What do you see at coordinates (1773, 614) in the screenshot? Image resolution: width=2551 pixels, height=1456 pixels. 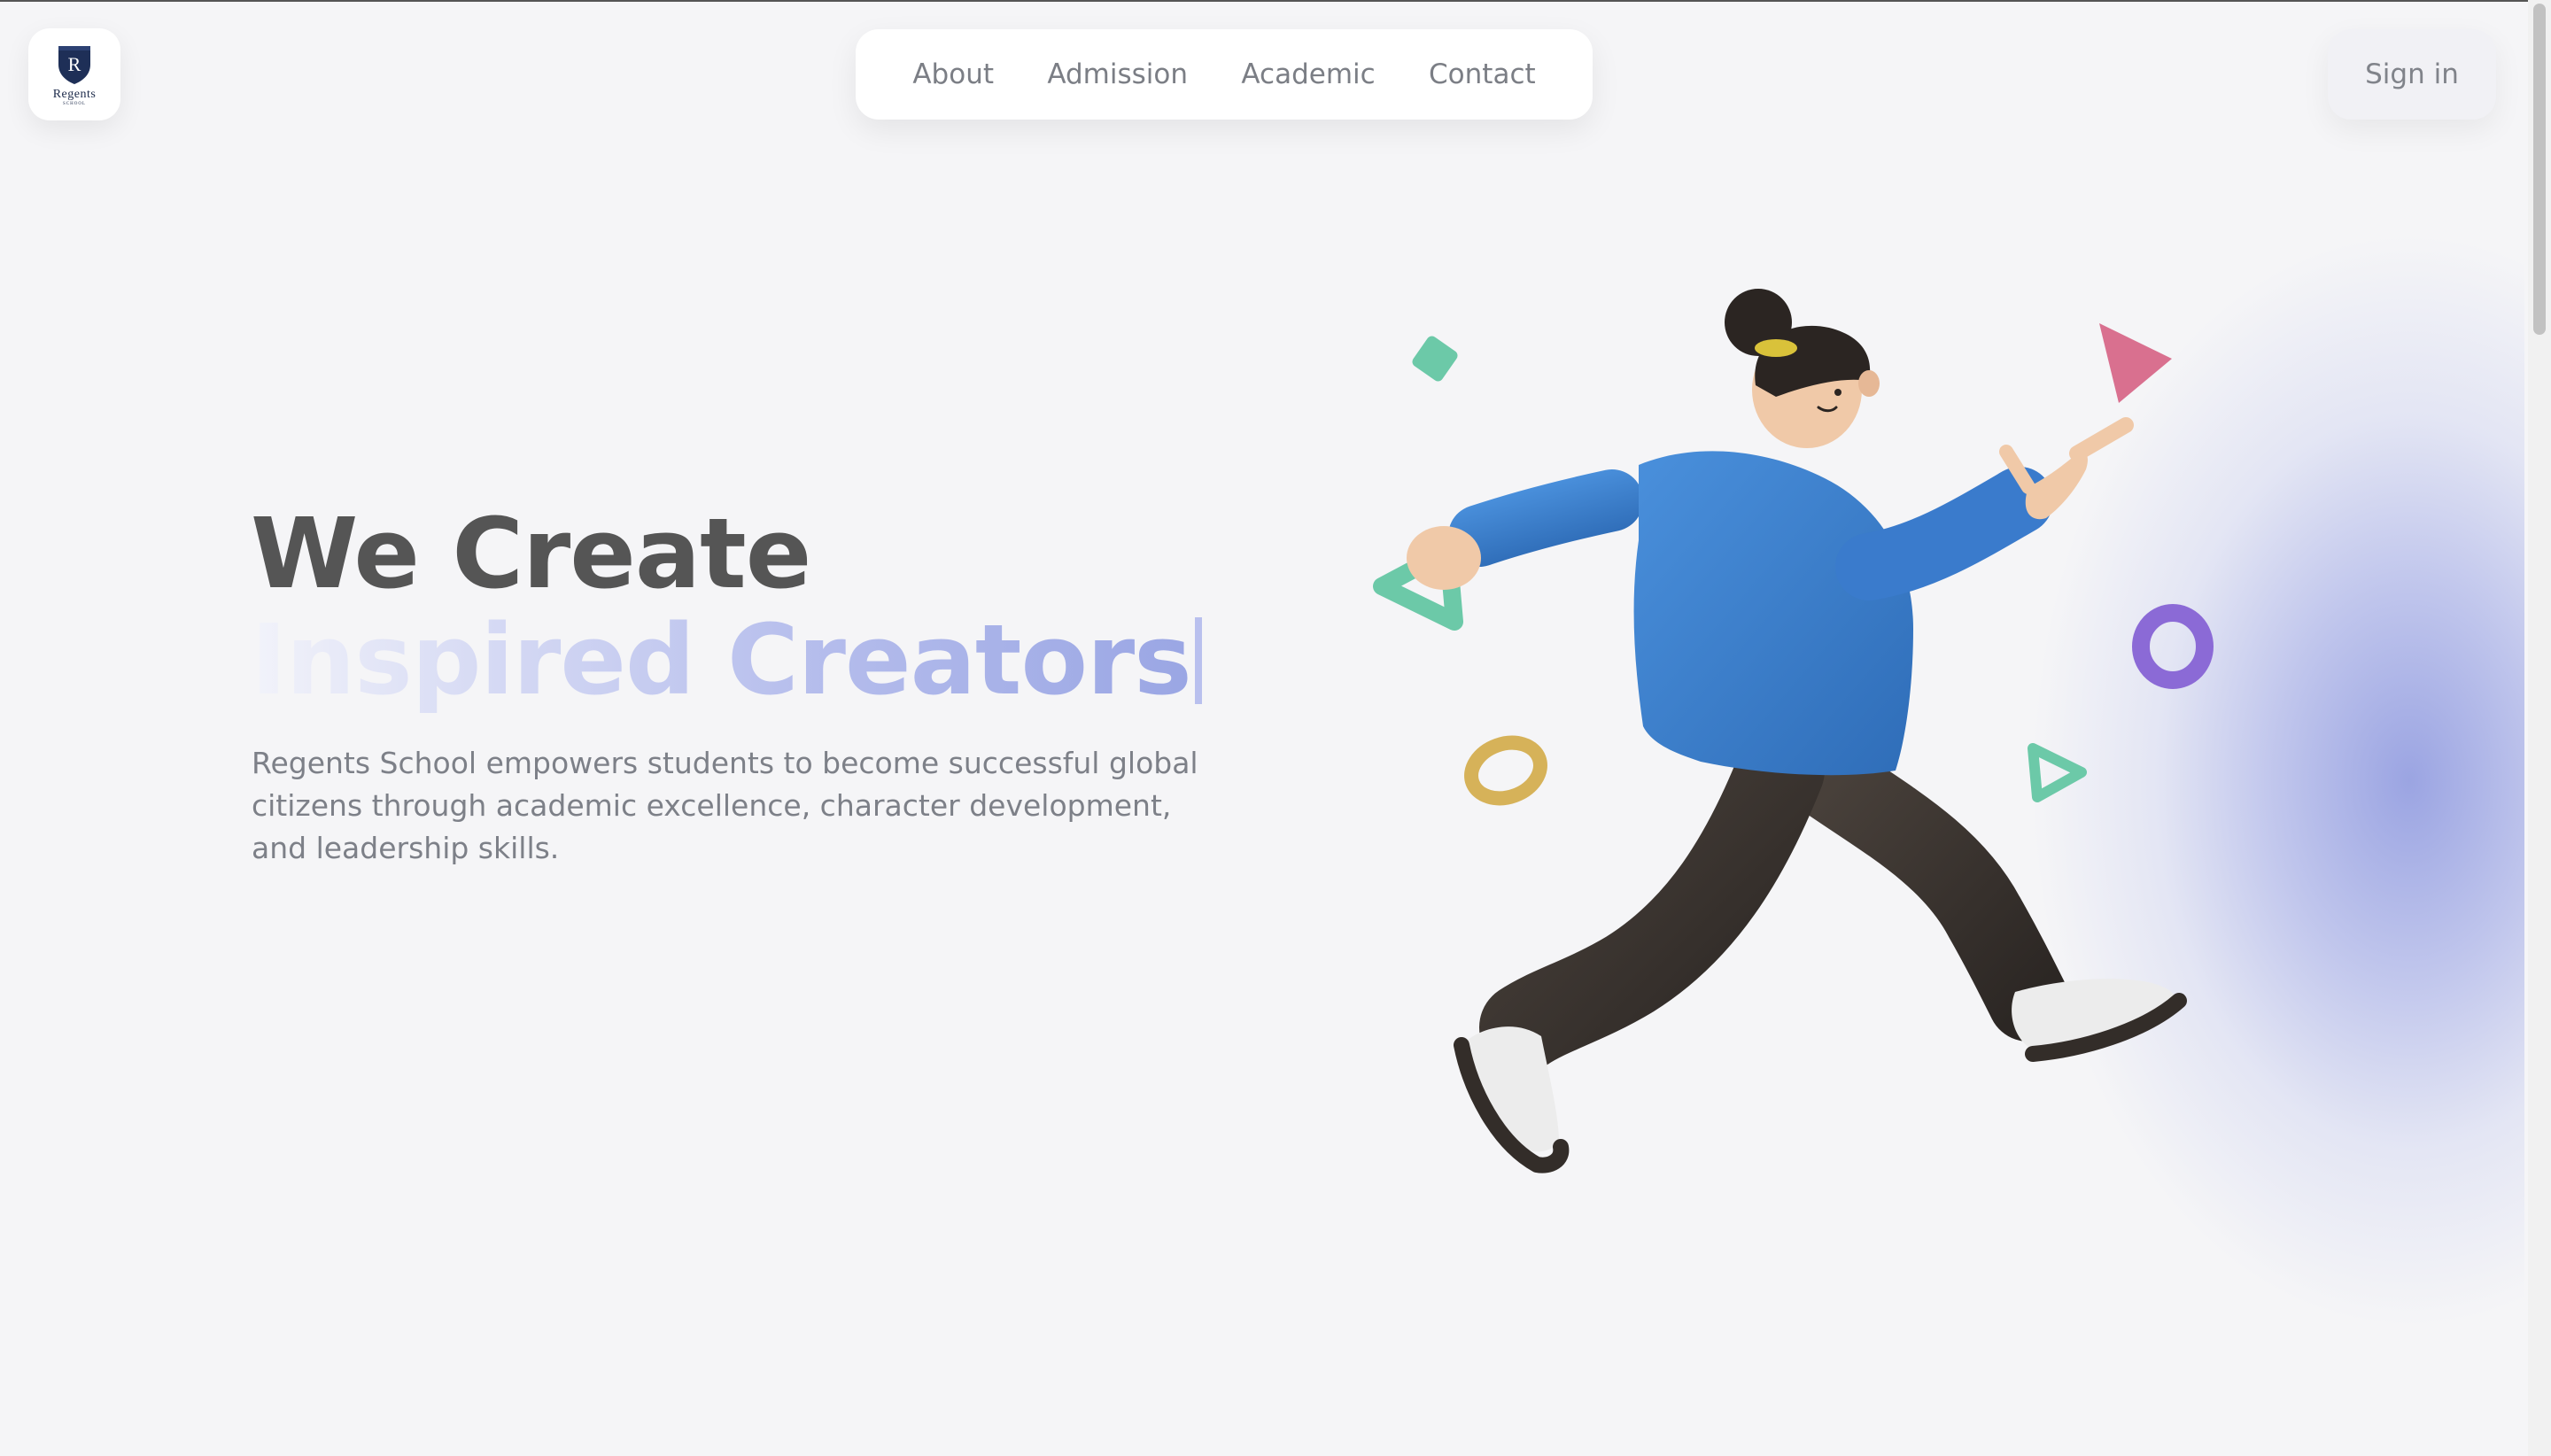 I see `torso-sweater` at bounding box center [1773, 614].